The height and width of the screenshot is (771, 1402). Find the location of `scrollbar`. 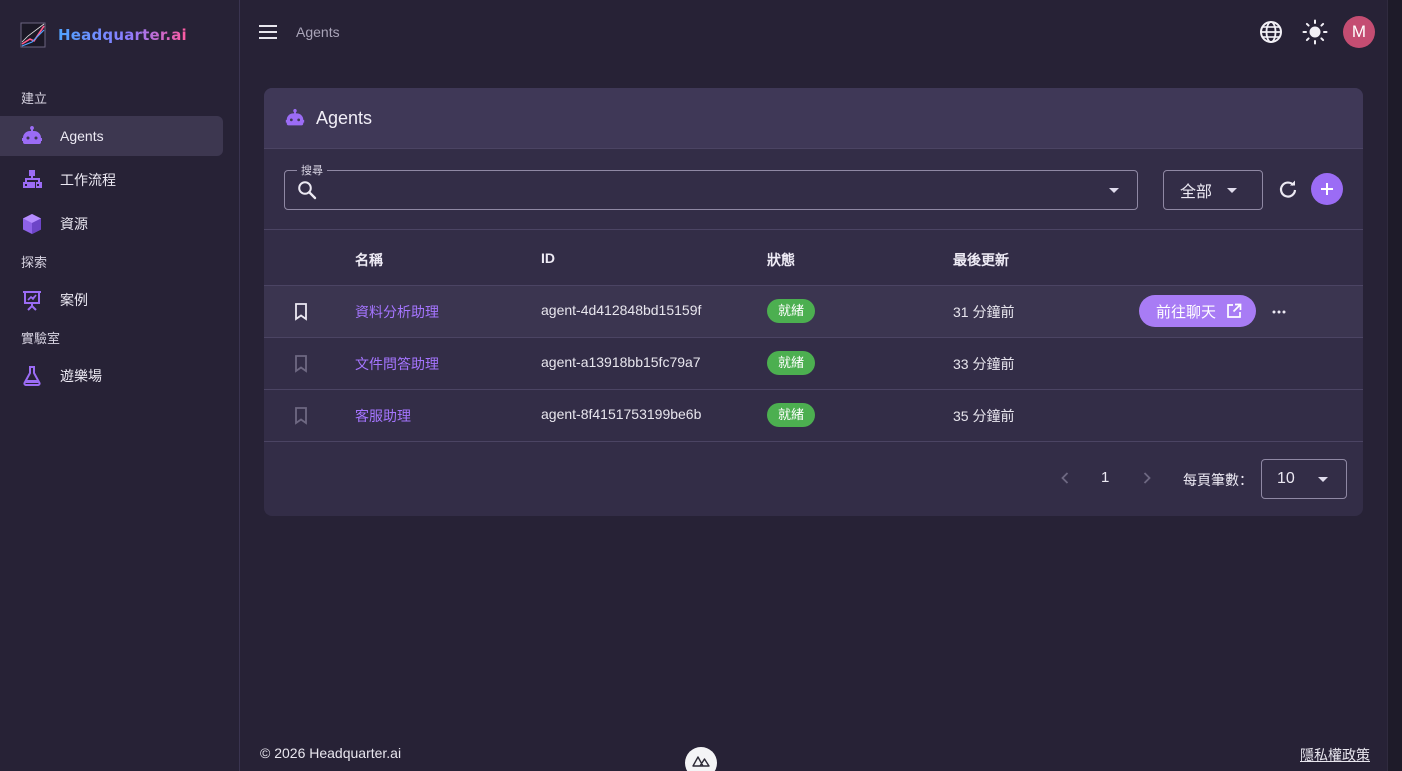

scrollbar is located at coordinates (1394, 385).